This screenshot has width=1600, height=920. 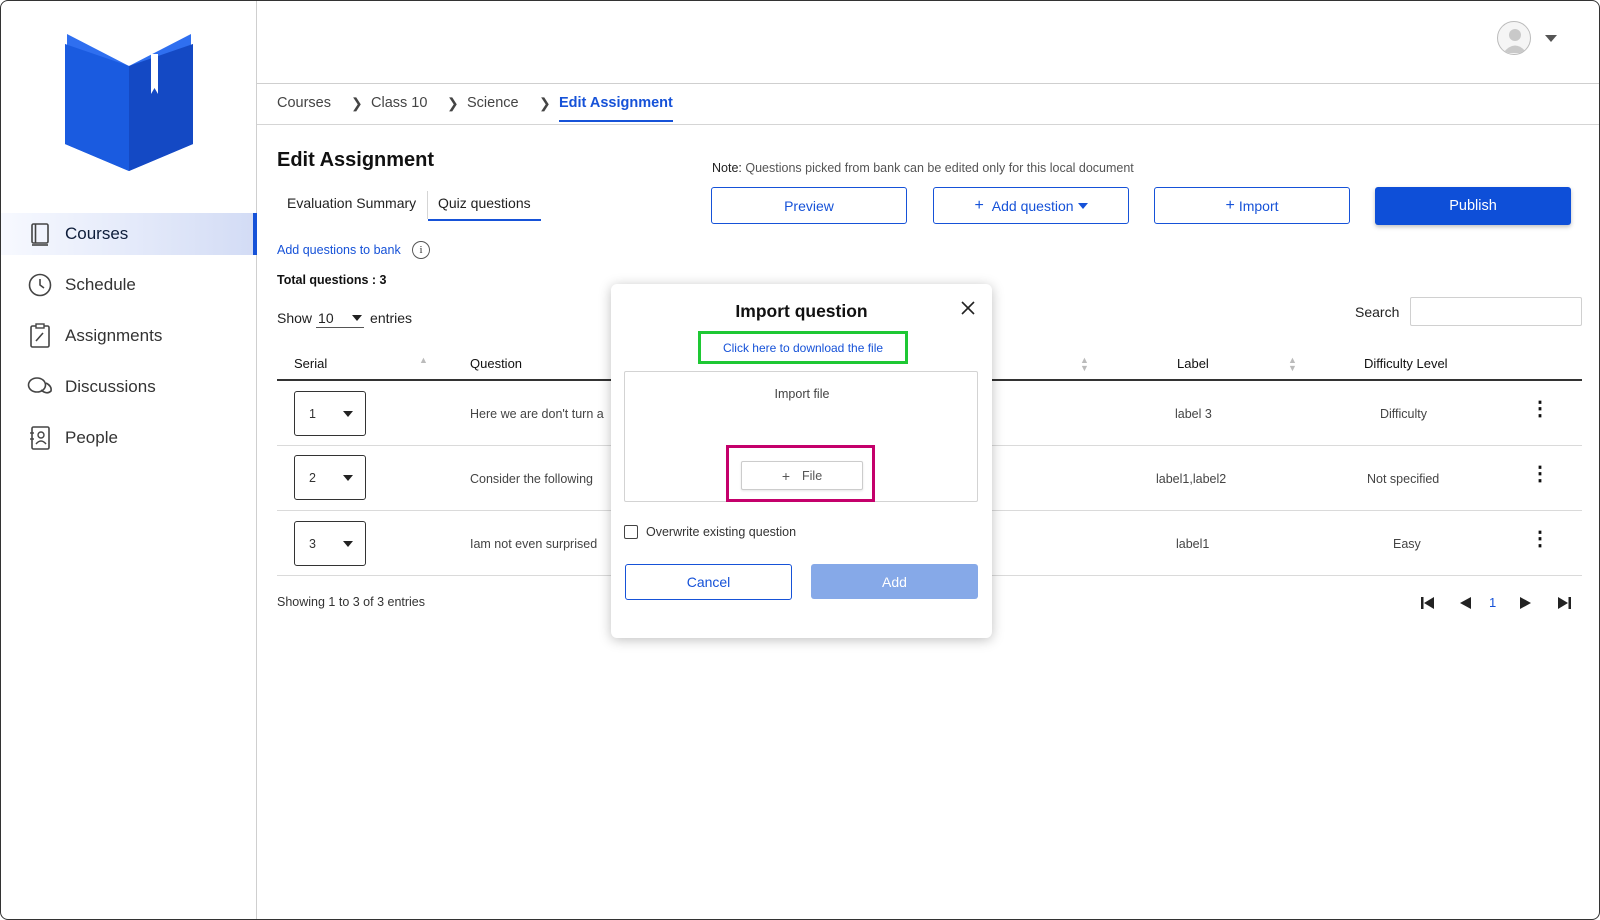 What do you see at coordinates (326, 317) in the screenshot?
I see `entries-value: 10` at bounding box center [326, 317].